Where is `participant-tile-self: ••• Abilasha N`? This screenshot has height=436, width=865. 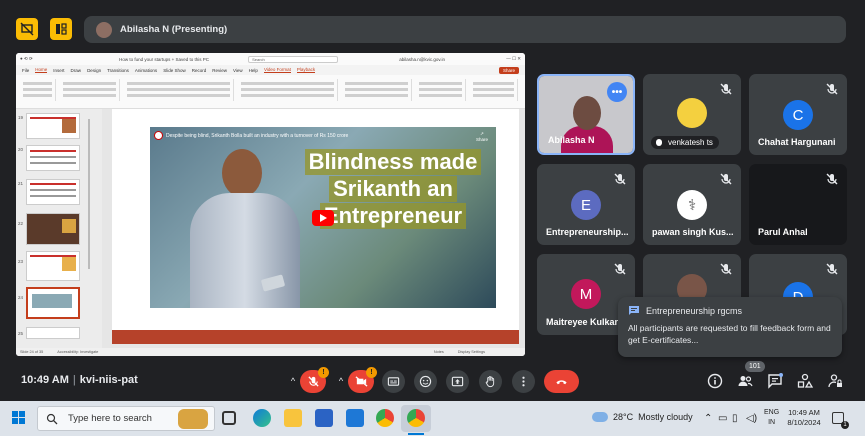 participant-tile-self: ••• Abilasha N is located at coordinates (586, 114).